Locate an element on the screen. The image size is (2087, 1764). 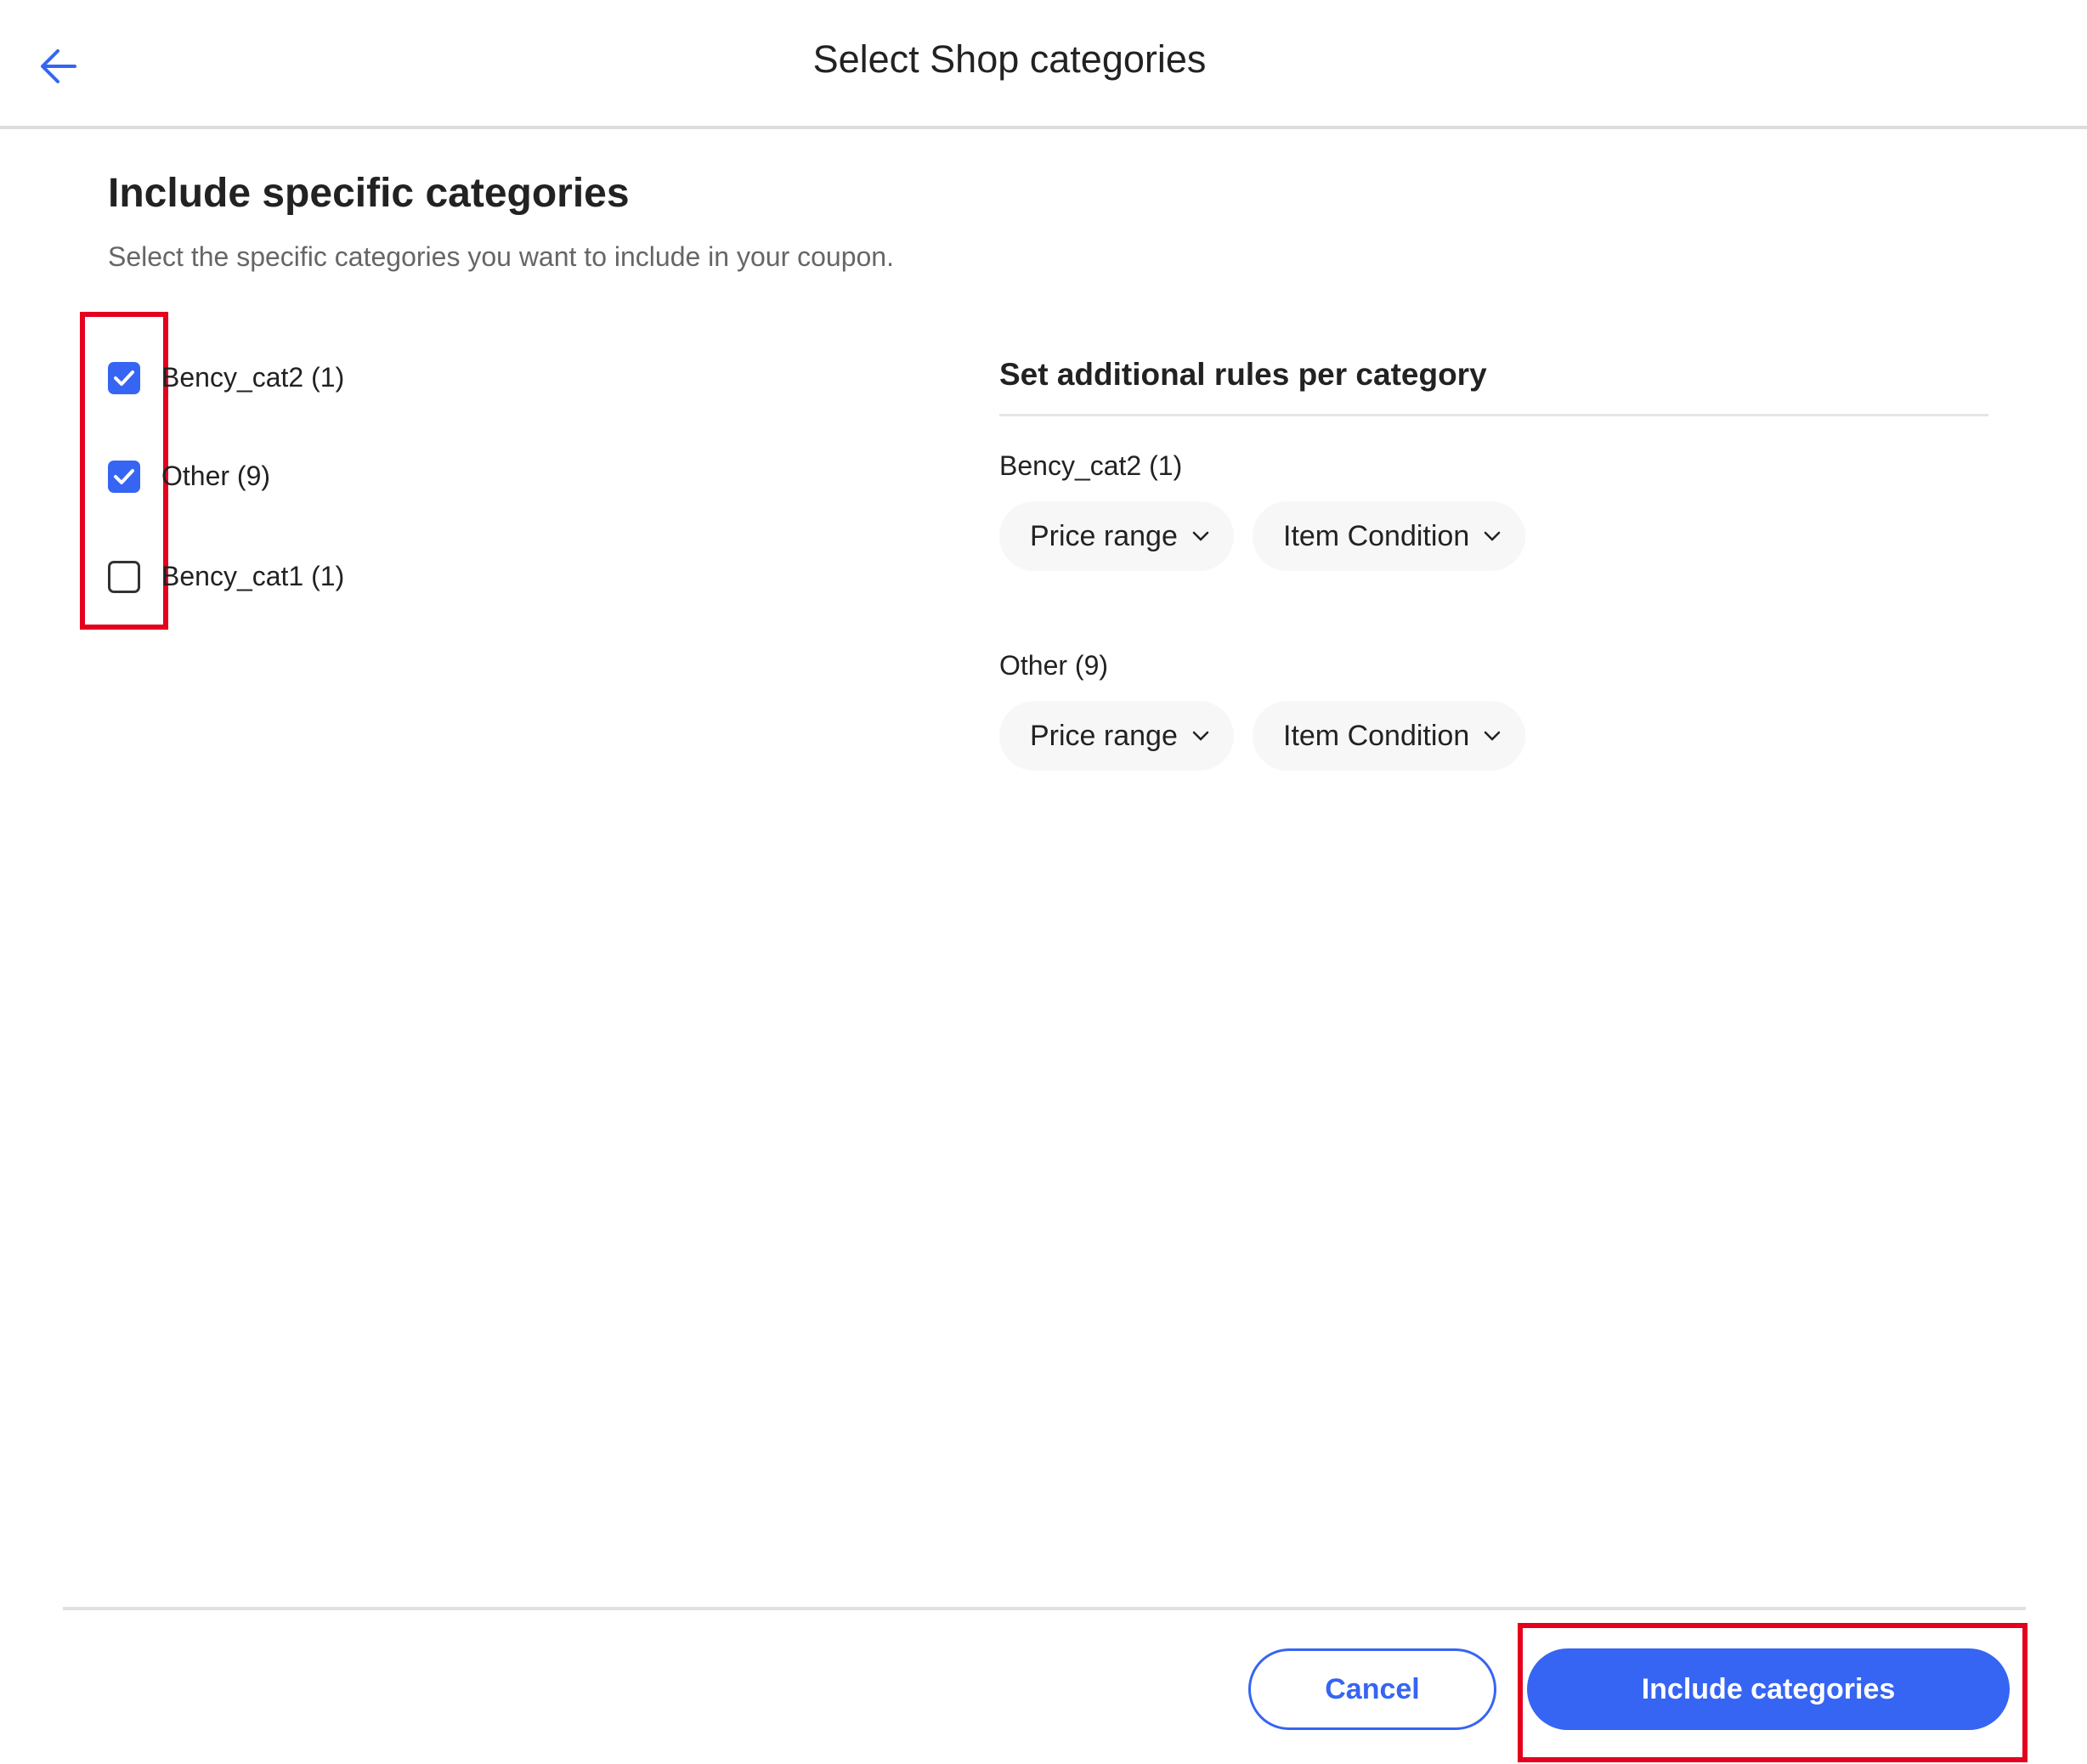
cancel-button: Cancel is located at coordinates (1372, 1689).